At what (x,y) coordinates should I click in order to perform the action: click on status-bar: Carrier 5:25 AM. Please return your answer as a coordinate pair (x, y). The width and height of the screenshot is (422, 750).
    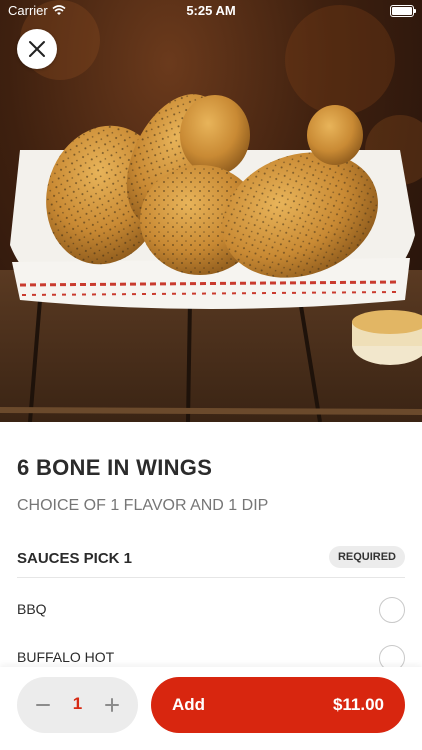
    Looking at the image, I should click on (211, 11).